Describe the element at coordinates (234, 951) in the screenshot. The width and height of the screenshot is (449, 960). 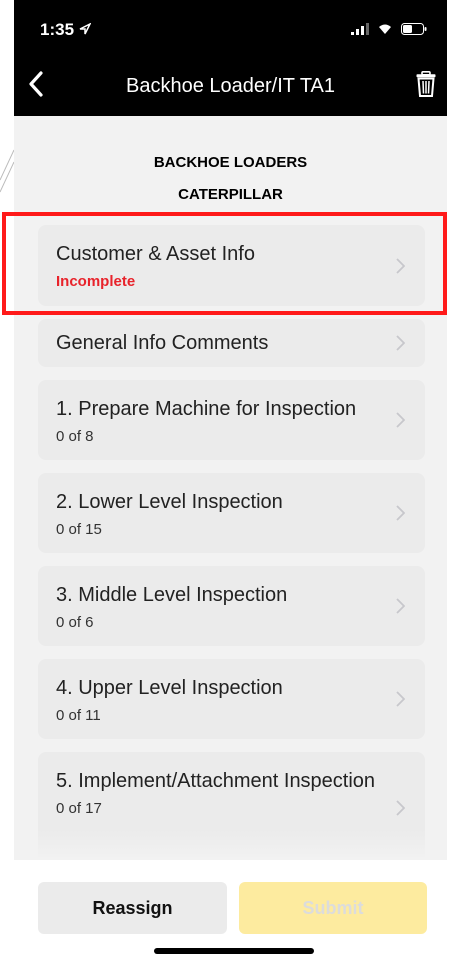
I see `home-indicator` at that location.